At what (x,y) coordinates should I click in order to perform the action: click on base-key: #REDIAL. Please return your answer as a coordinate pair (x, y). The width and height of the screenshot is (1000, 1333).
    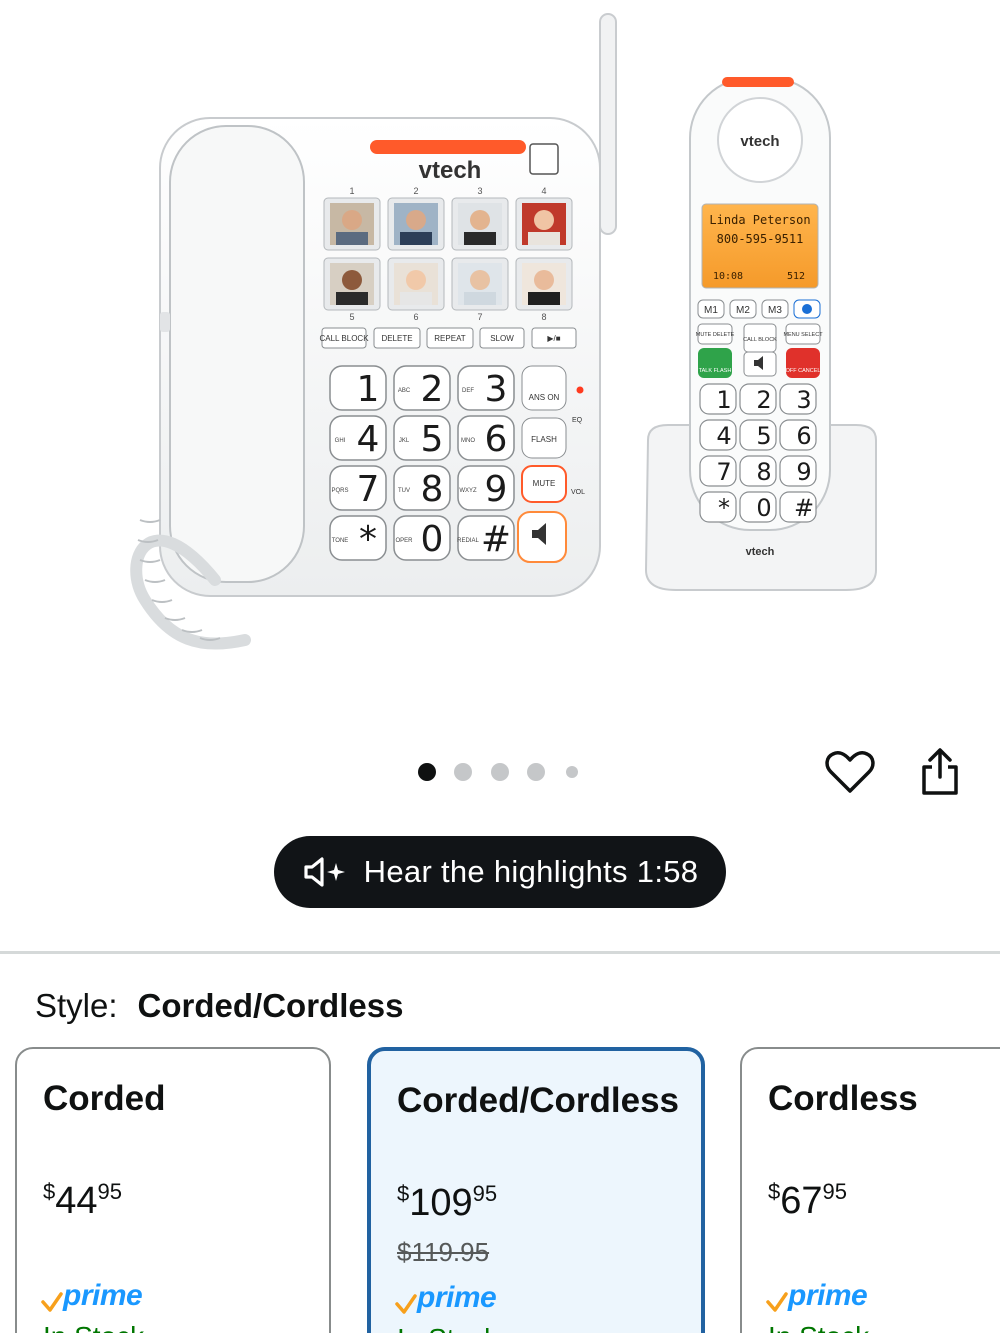
    Looking at the image, I should click on (486, 538).